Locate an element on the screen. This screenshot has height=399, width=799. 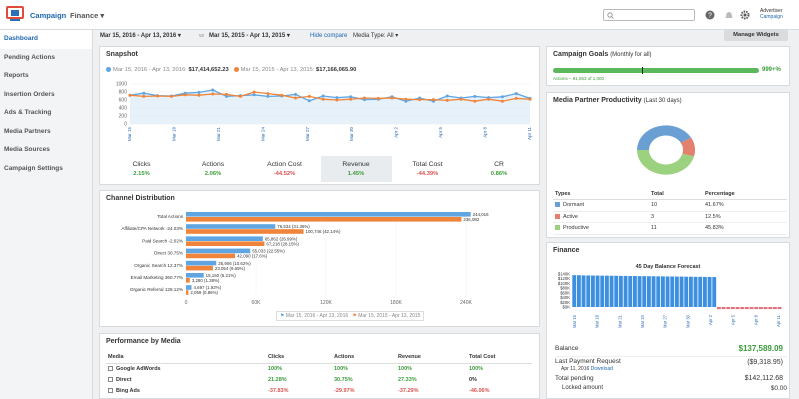
compare-date-range-picker: Mar 15, 2015 - Apr 13, 2015 ▾ is located at coordinates (249, 36).